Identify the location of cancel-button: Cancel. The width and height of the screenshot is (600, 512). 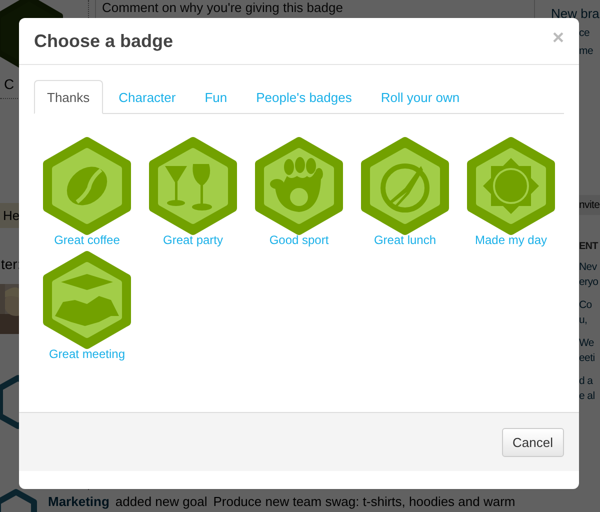
(533, 442).